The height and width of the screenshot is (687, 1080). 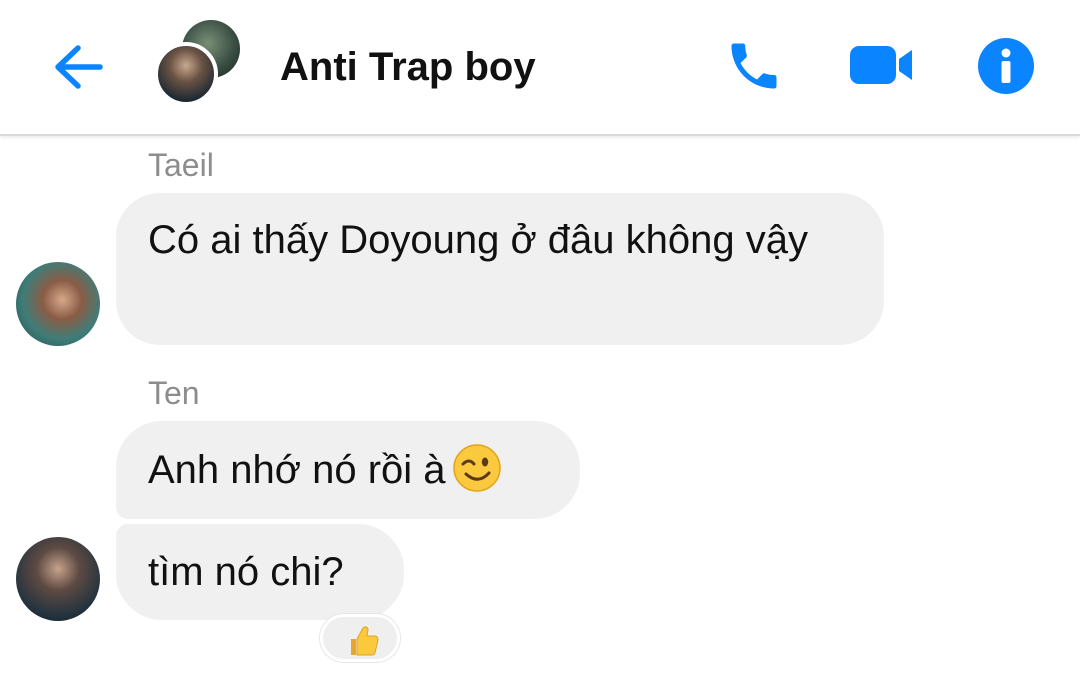 What do you see at coordinates (408, 67) in the screenshot?
I see `chat-title: Anti Trap boy` at bounding box center [408, 67].